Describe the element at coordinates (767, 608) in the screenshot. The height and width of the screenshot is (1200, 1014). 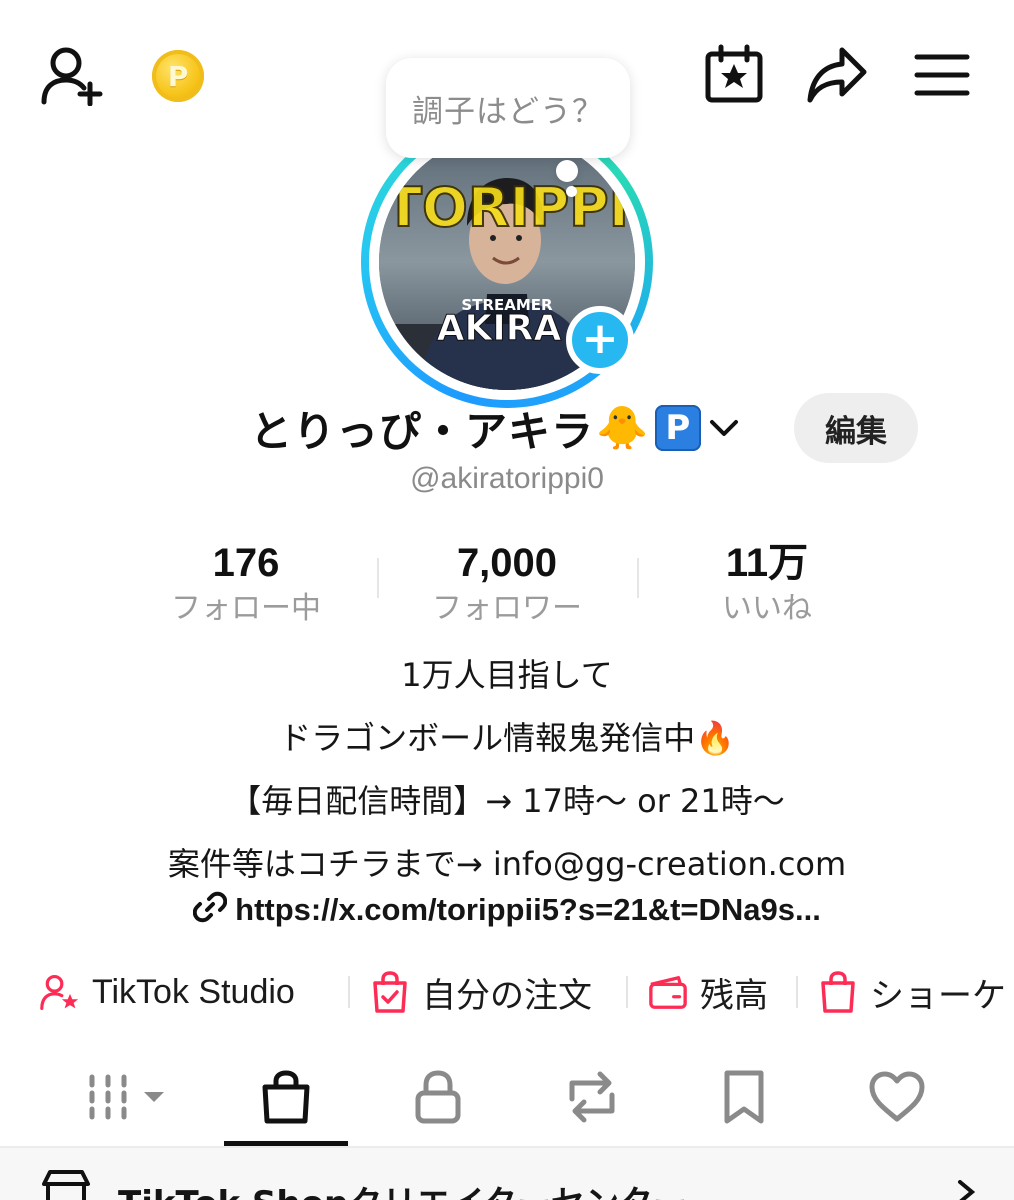
I see `stat-label: いいね` at that location.